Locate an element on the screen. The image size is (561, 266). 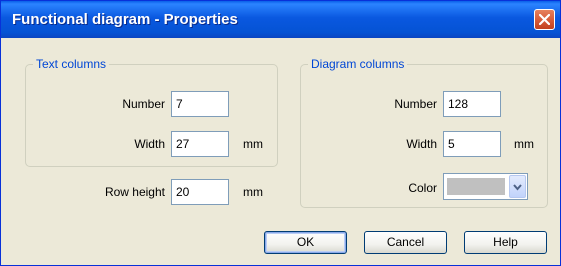
text-columns-number-input is located at coordinates (200, 104).